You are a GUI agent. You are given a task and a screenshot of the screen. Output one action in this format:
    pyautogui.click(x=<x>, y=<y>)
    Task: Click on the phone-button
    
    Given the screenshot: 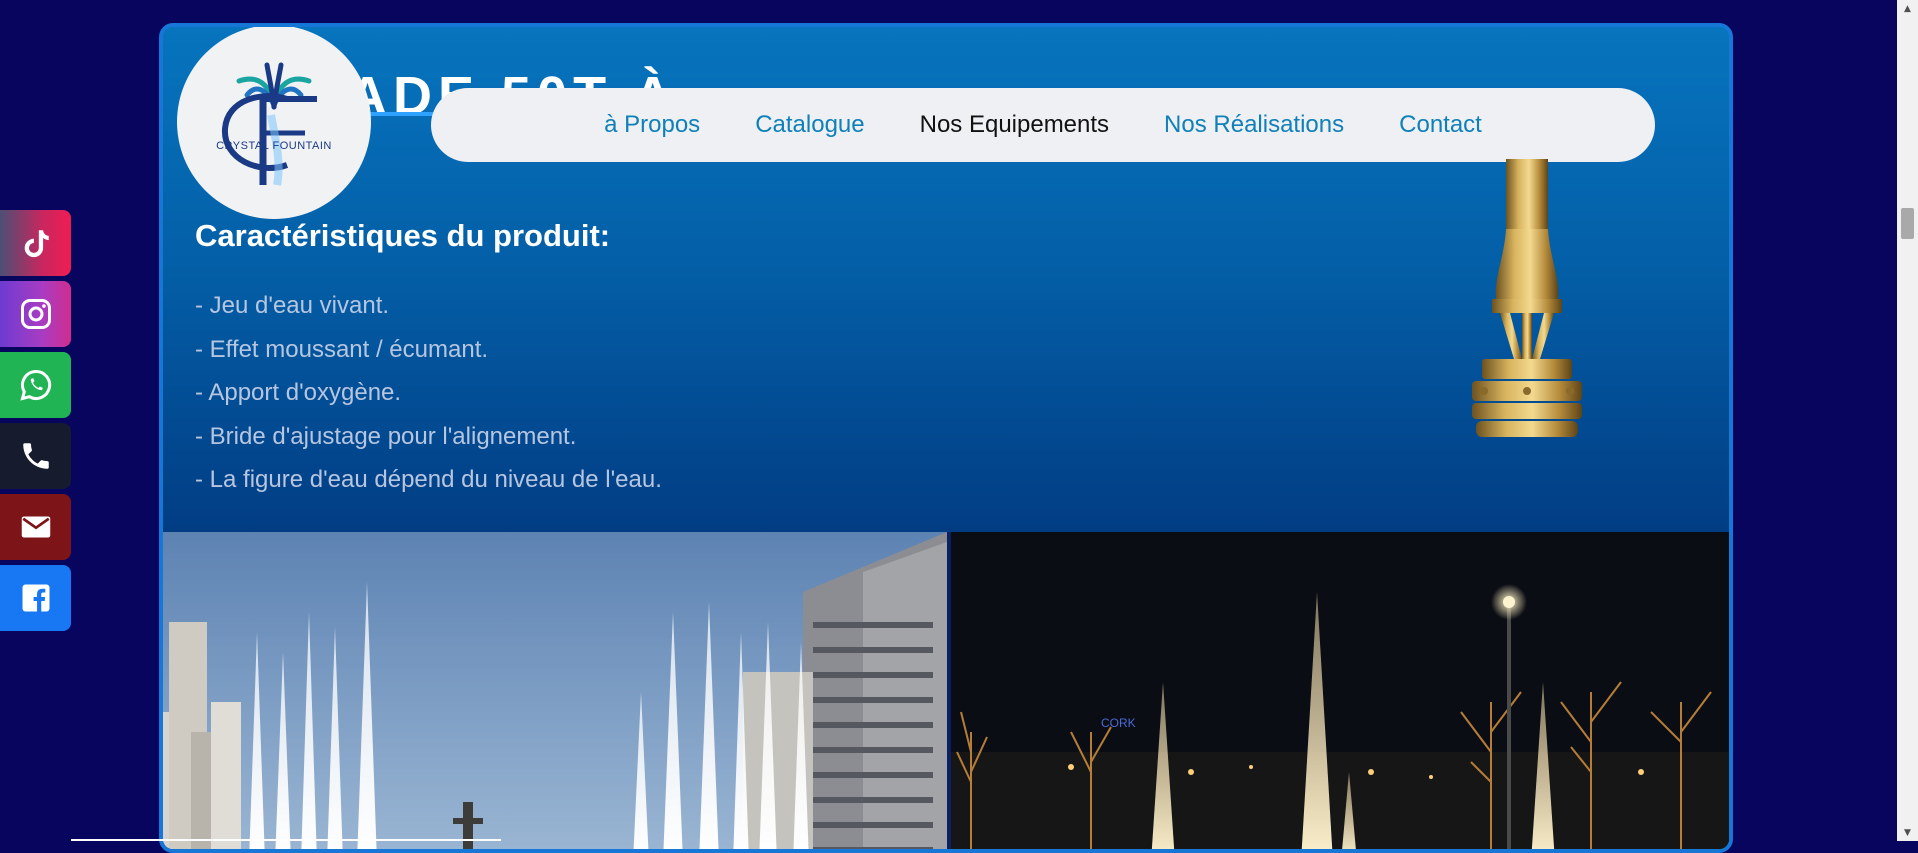 What is the action you would take?
    pyautogui.click(x=35, y=456)
    